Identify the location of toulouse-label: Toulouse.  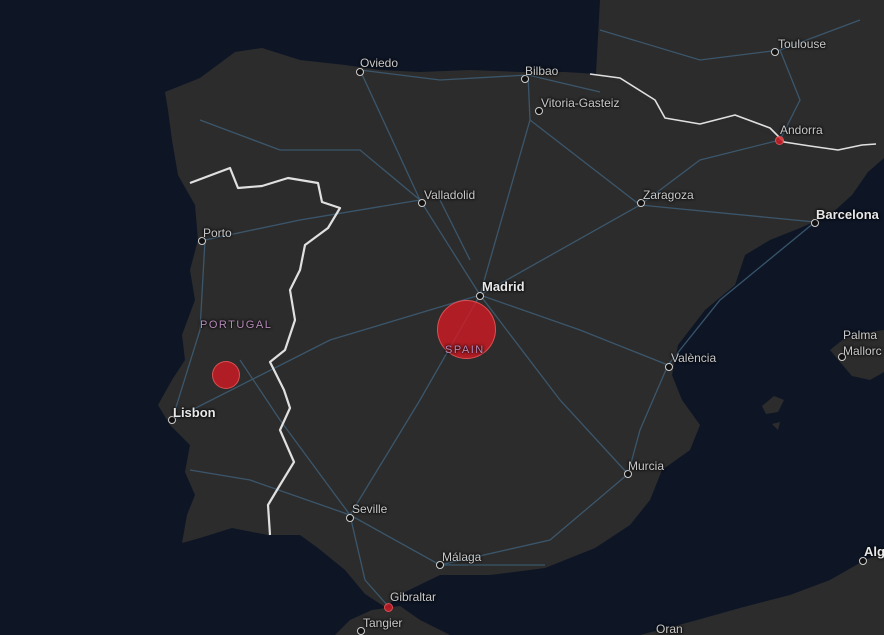
(802, 44).